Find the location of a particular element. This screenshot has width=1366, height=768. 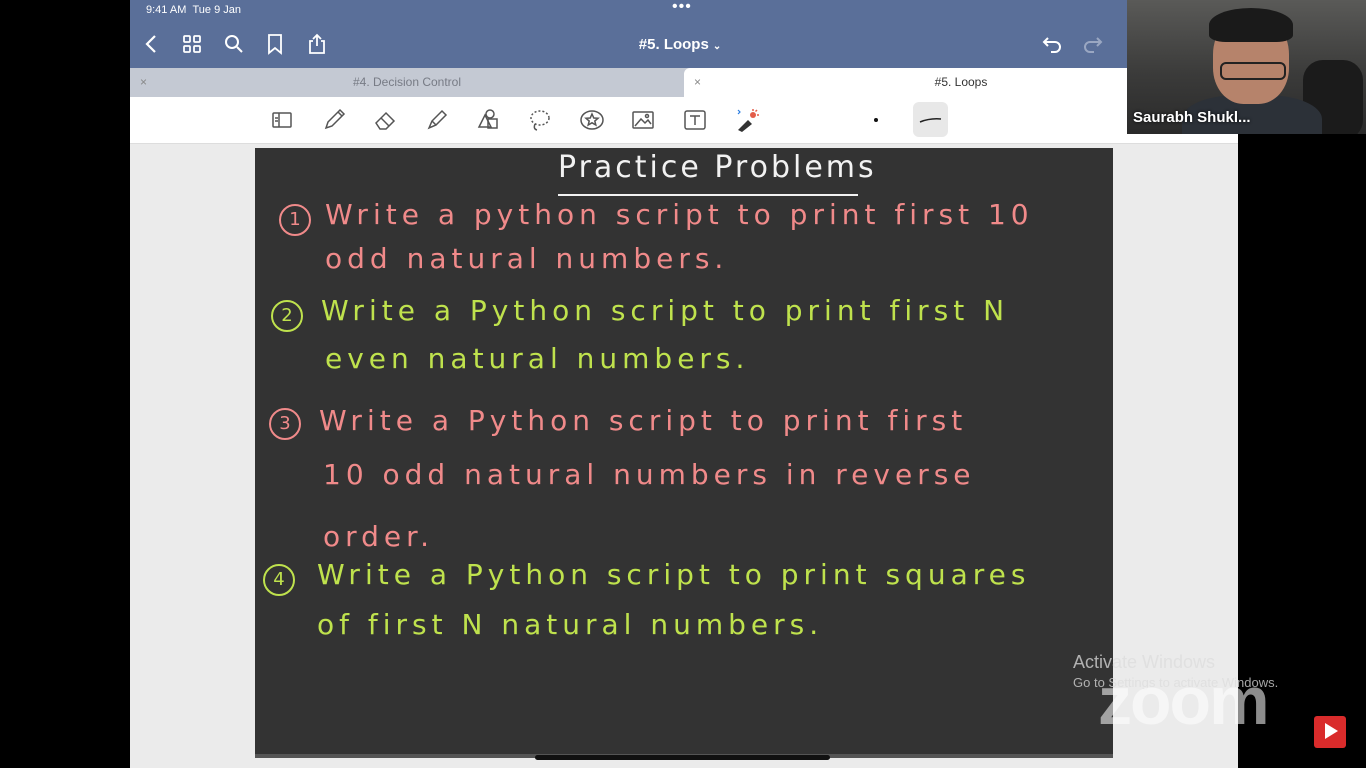

youtube-subscribe-icon is located at coordinates (1330, 732).